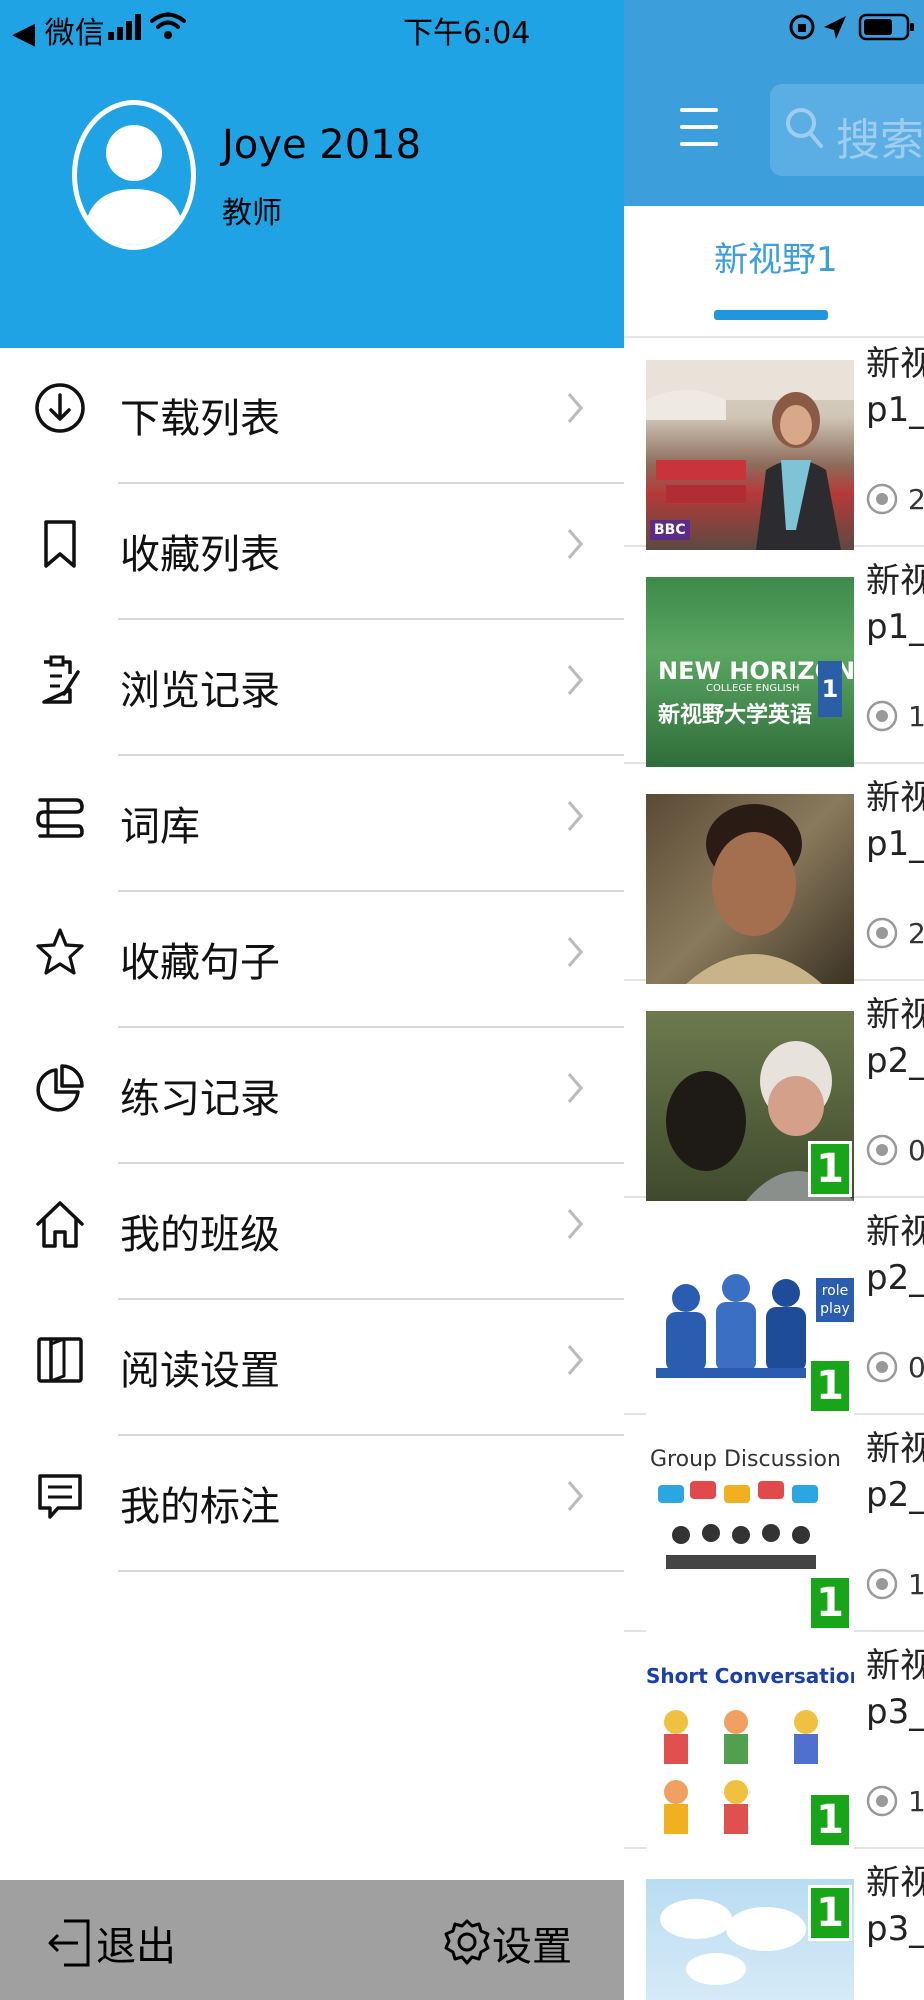 The width and height of the screenshot is (924, 2000). Describe the element at coordinates (774, 874) in the screenshot. I see `list-item: 新视 p1_3 2` at that location.